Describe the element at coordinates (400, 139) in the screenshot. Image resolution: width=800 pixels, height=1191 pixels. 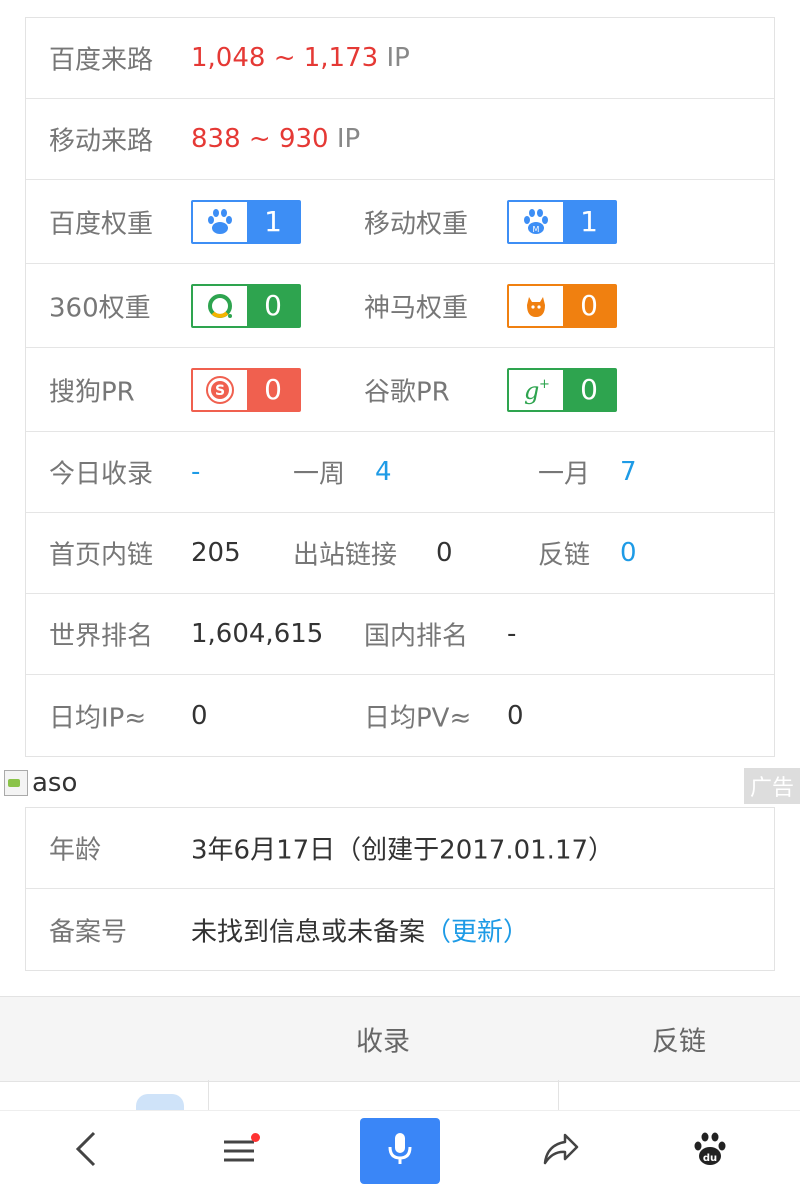
I see `mobile-traffic-row: 移动来路 838 ~ 930 IP` at that location.